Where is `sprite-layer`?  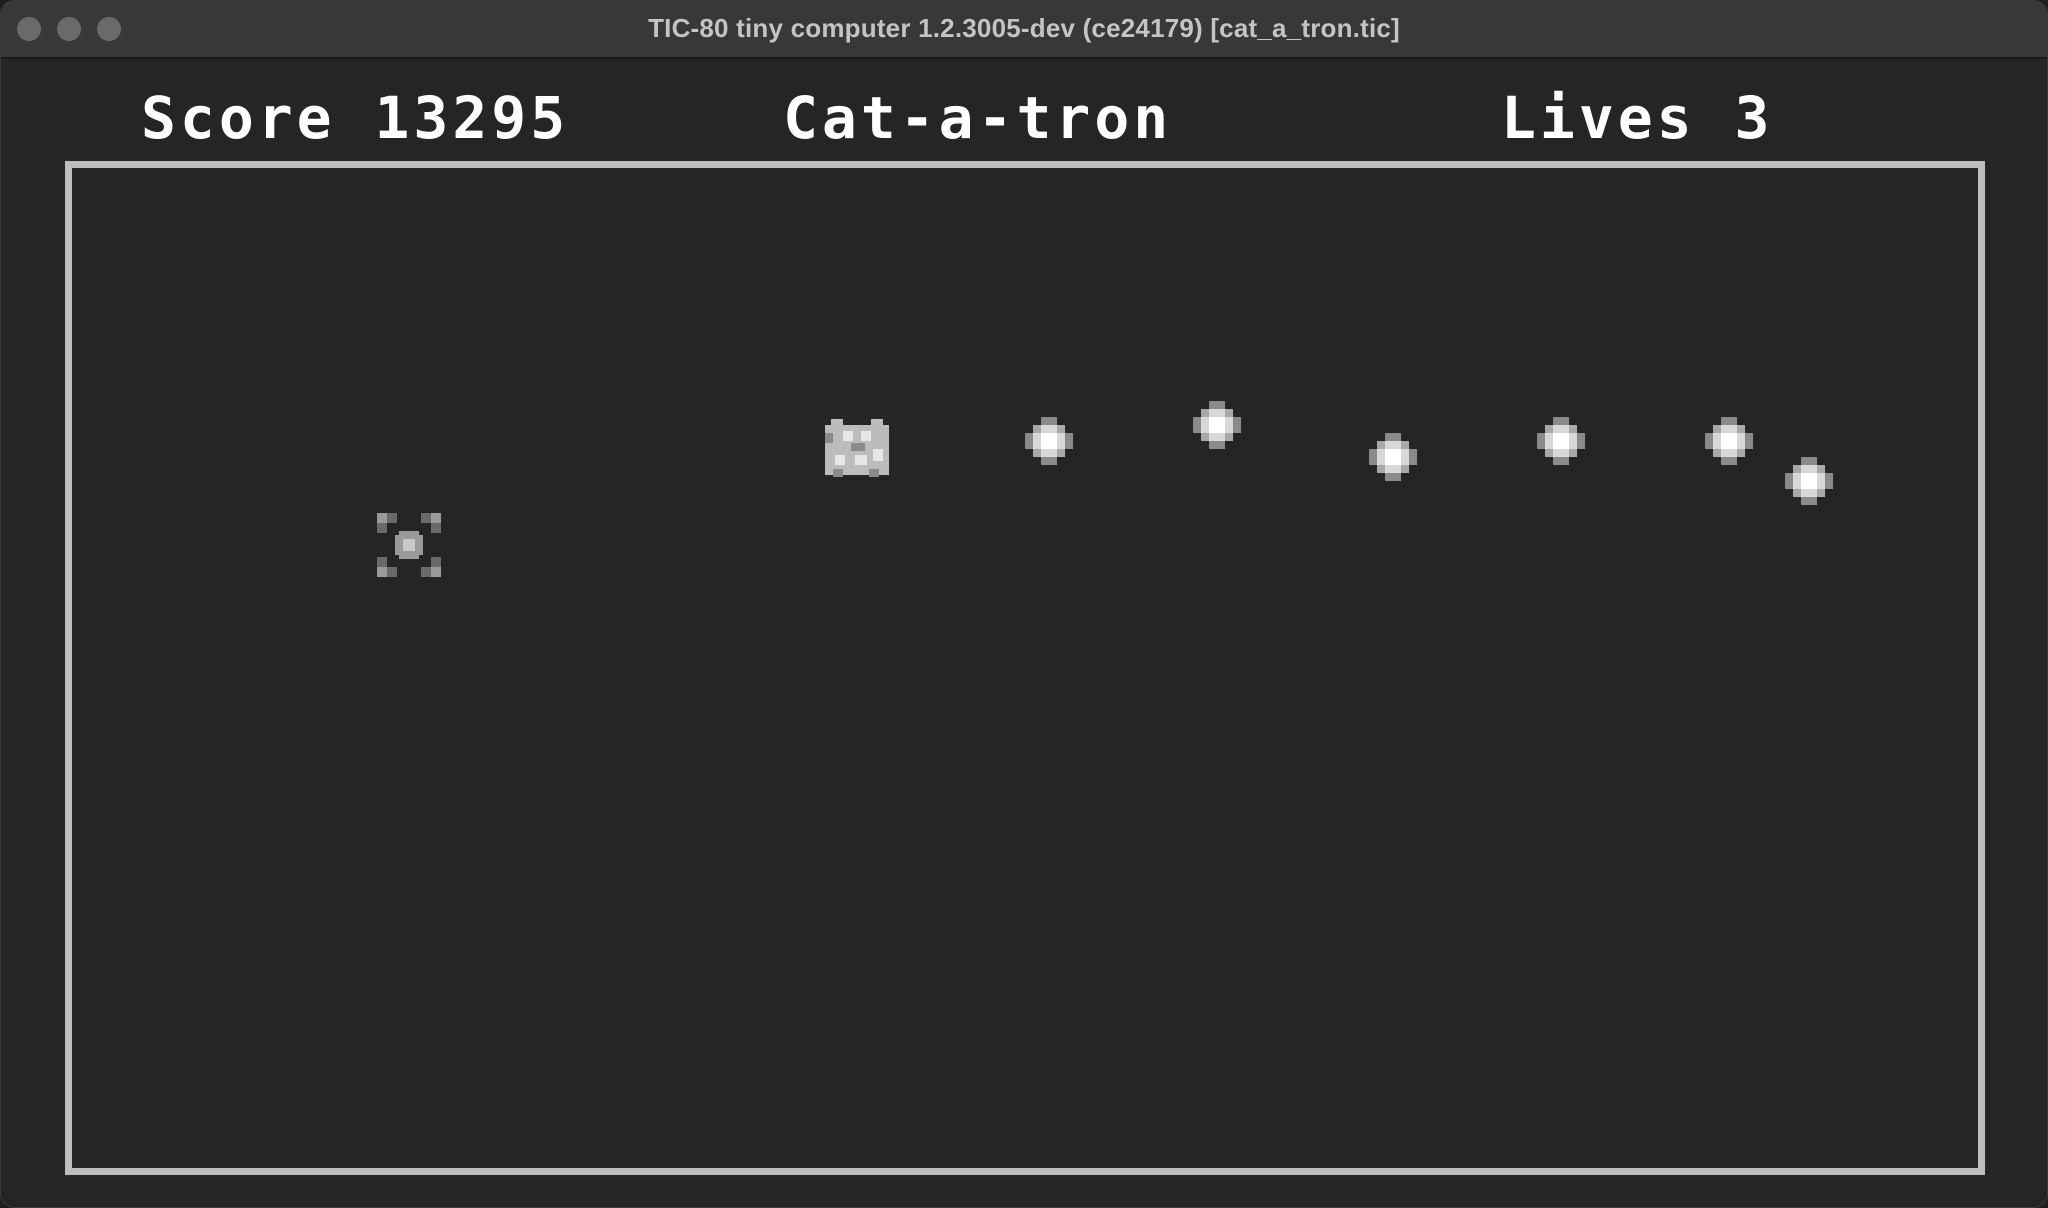 sprite-layer is located at coordinates (1105, 489).